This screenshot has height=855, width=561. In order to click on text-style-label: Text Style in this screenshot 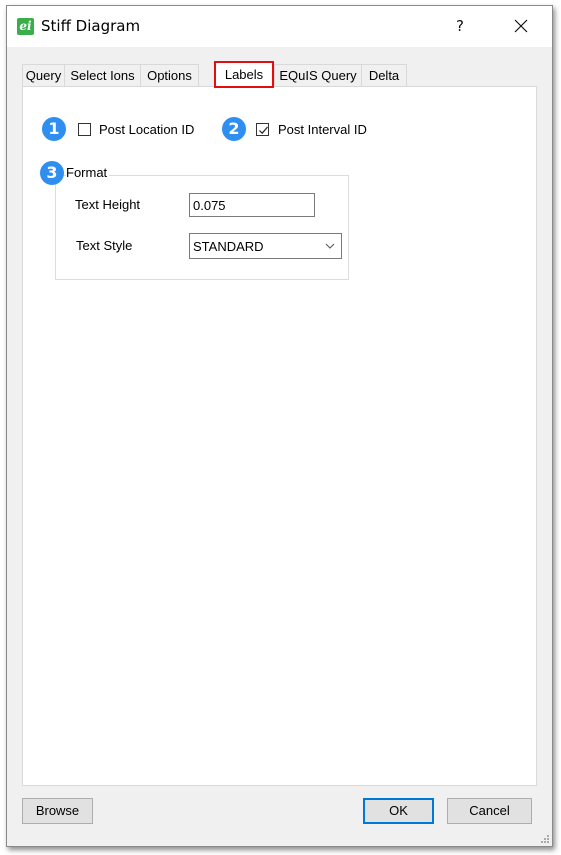, I will do `click(104, 245)`.